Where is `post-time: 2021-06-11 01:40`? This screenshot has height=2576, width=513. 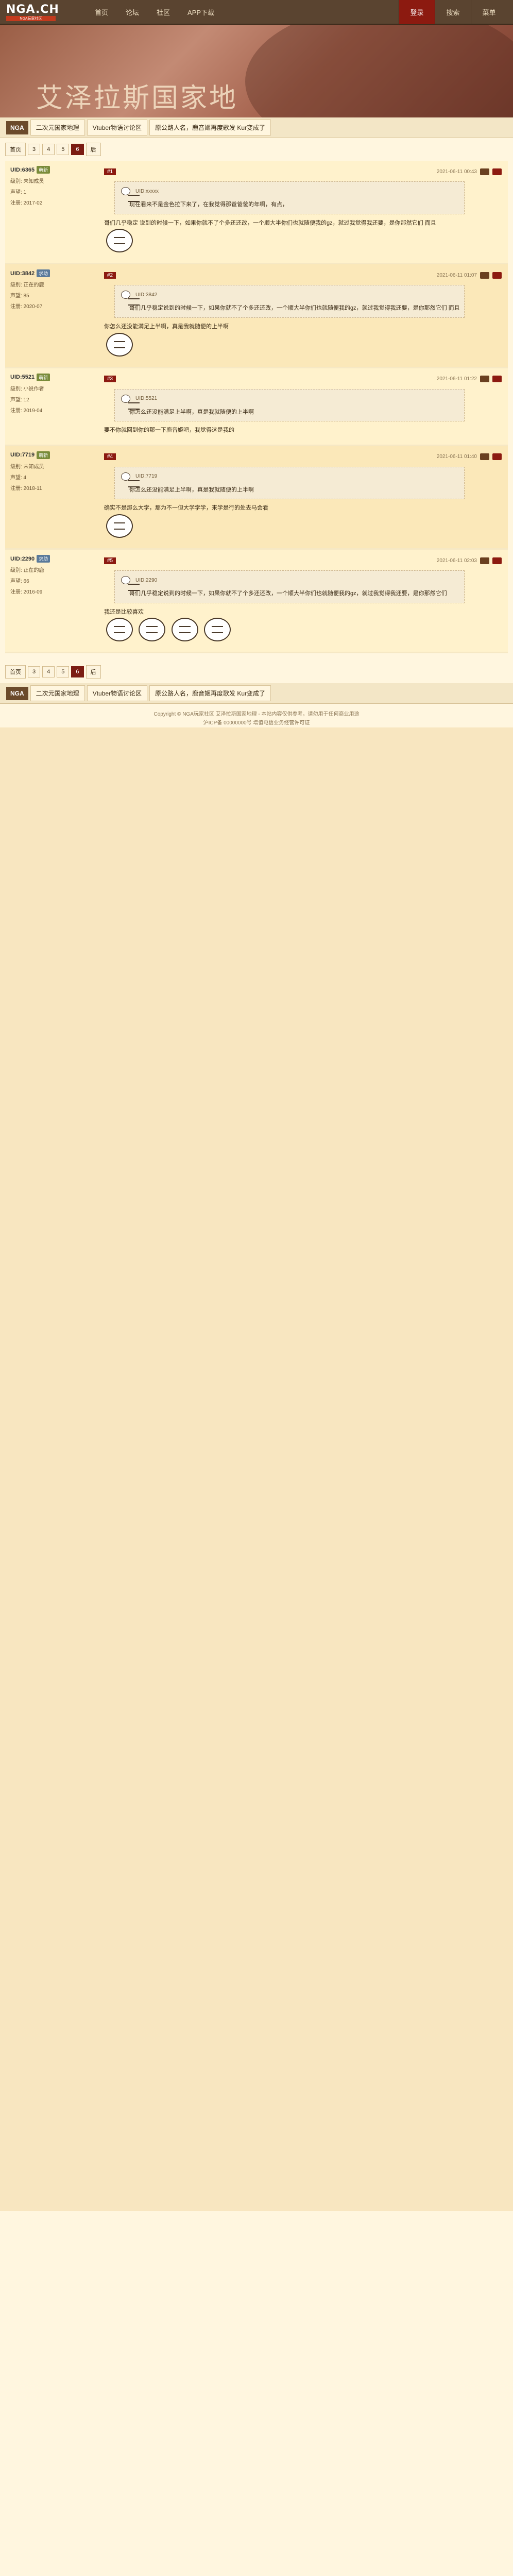
post-time: 2021-06-11 01:40 is located at coordinates (456, 457).